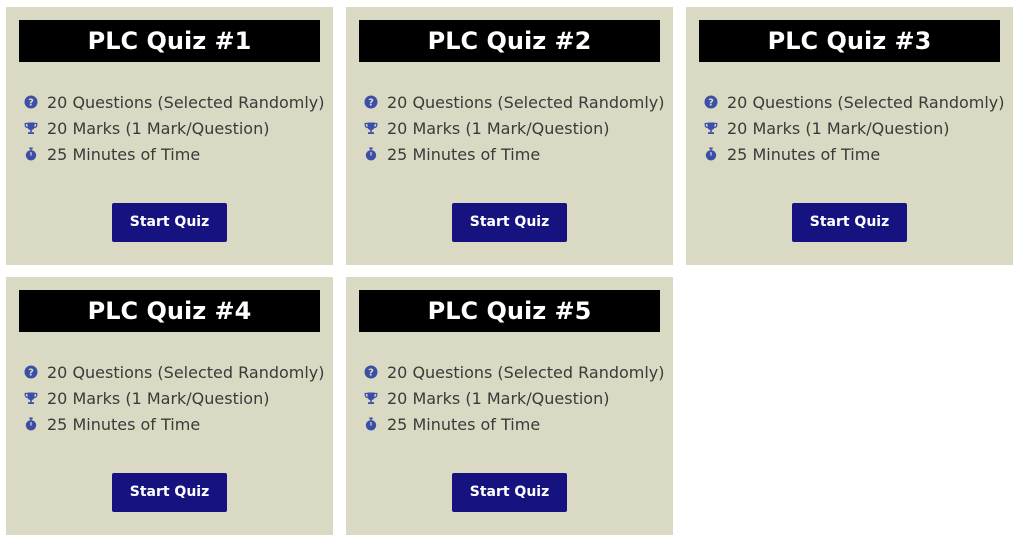  Describe the element at coordinates (169, 311) in the screenshot. I see `quiz-title: PLC Quiz #4` at that location.